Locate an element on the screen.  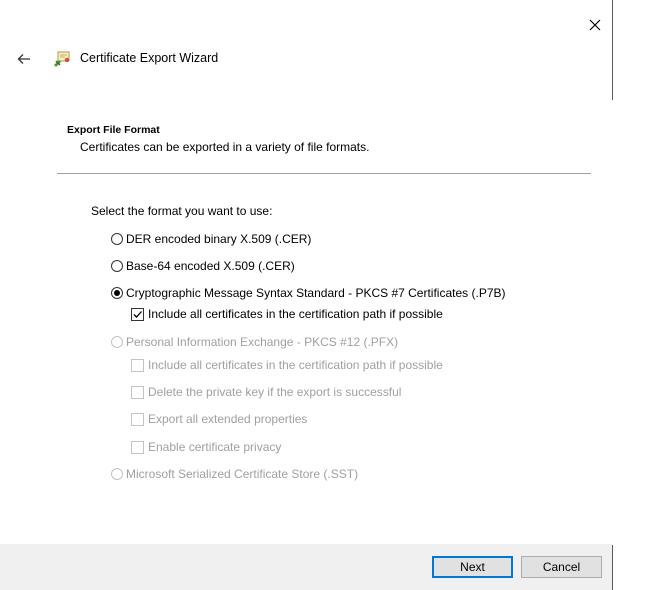
radio-der-cer: DER encoded binary X.509 (.CER) is located at coordinates (211, 239).